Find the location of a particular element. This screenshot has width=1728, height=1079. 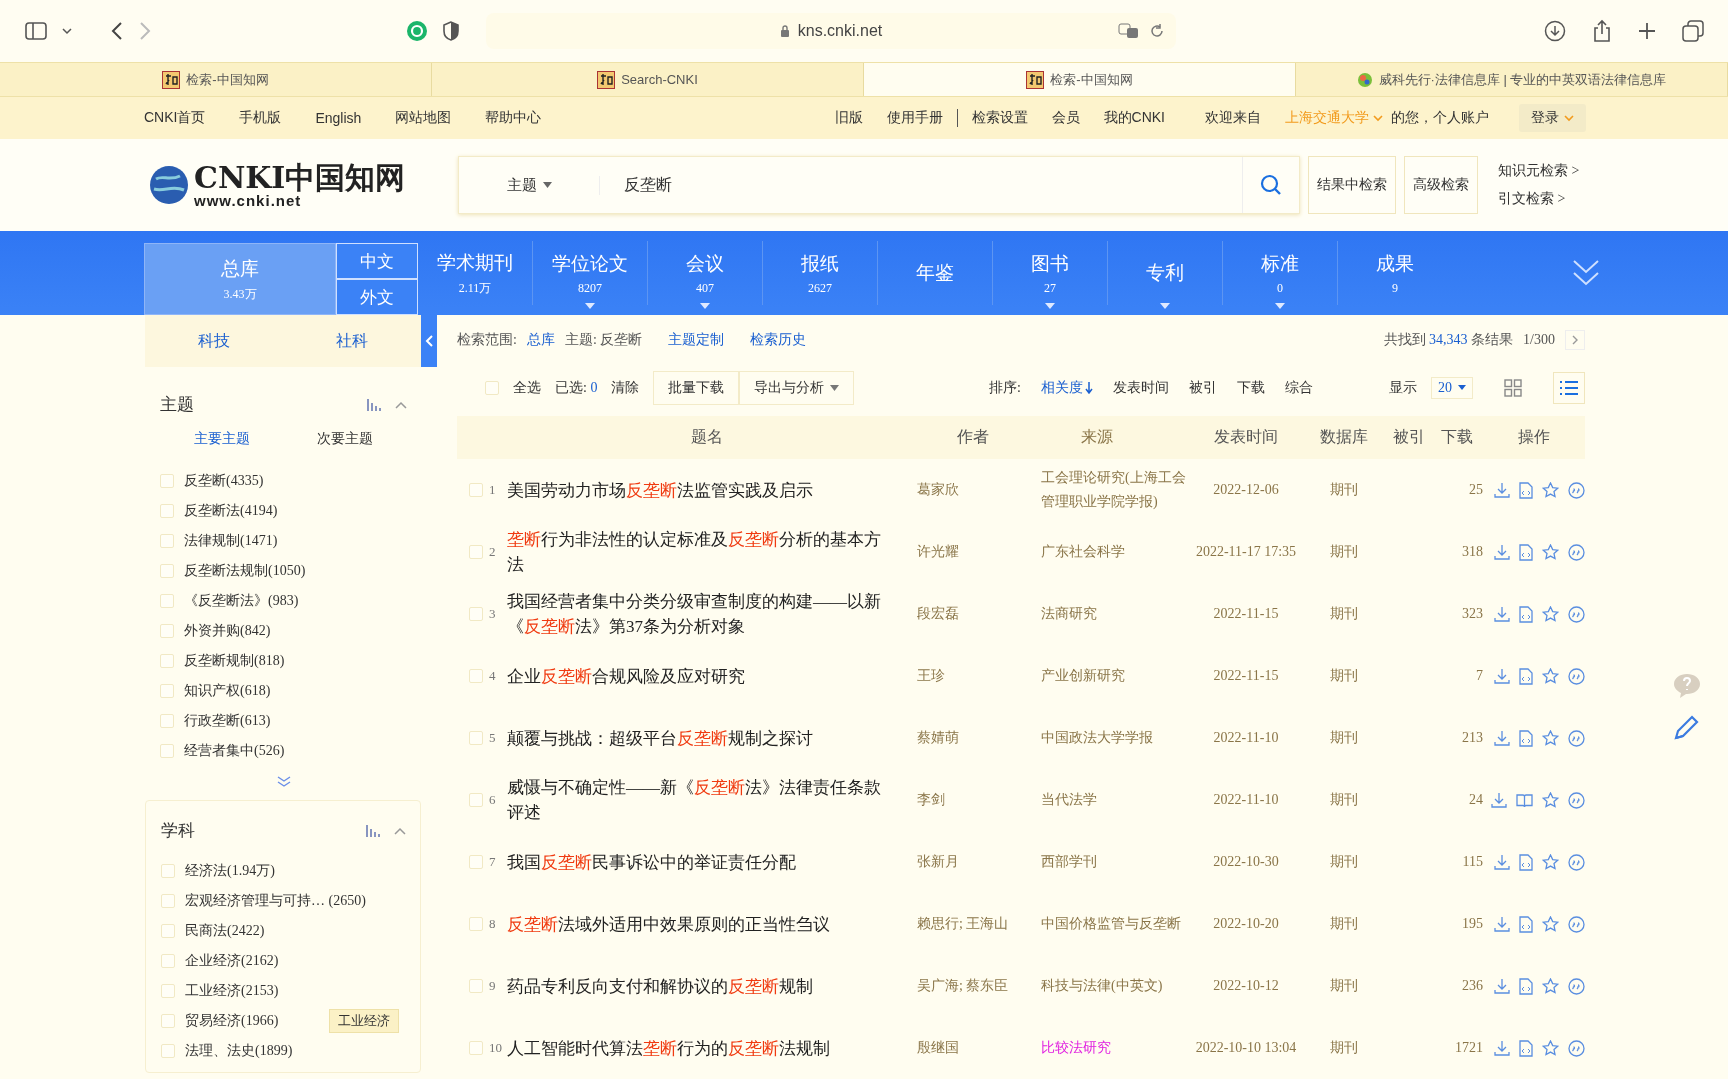

nav-link: 网站地图 is located at coordinates (423, 118).